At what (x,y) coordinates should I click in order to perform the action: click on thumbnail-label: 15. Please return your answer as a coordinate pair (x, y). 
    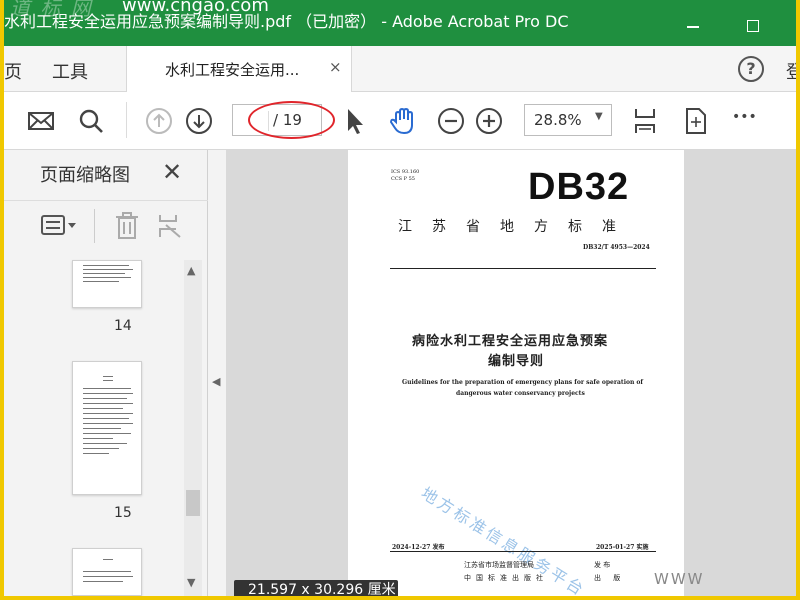
    Looking at the image, I should click on (123, 513).